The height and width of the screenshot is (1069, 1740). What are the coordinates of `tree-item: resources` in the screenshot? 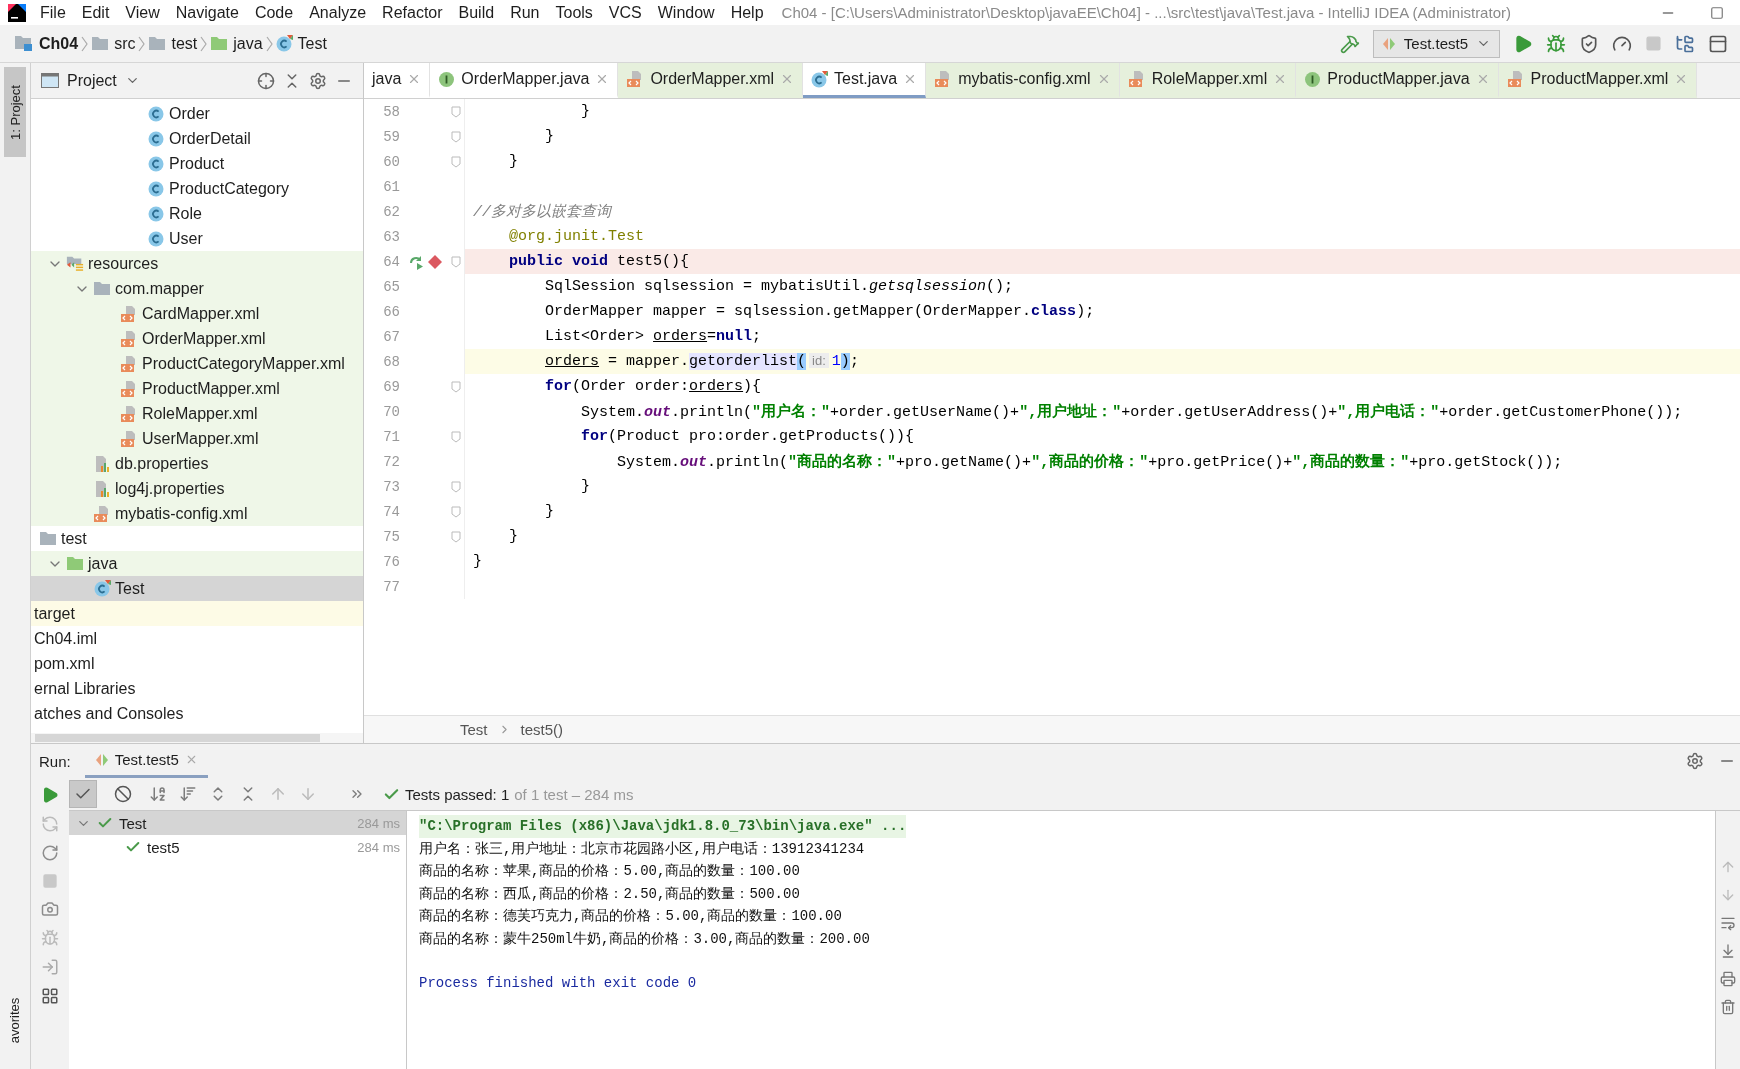 It's located at (123, 263).